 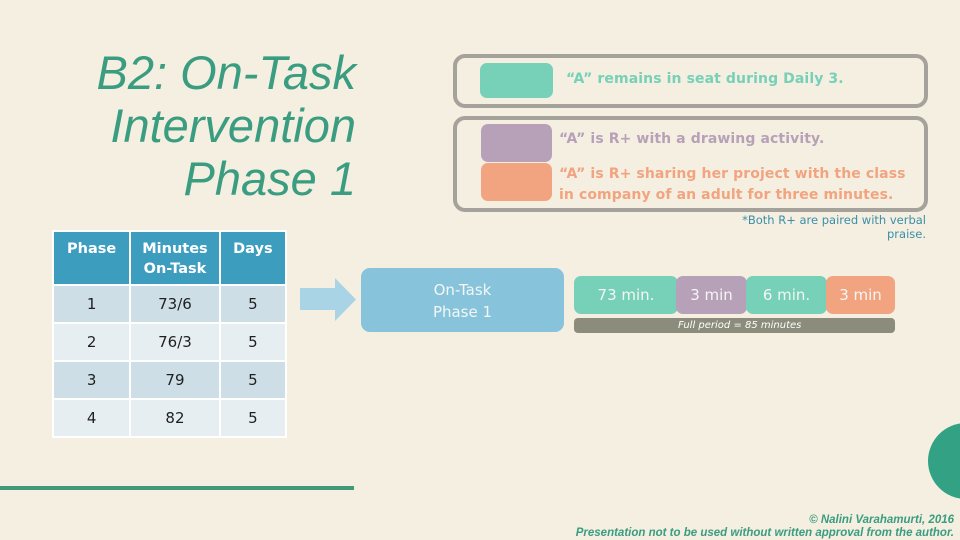 I want to click on timeline-block-on-task-2: 6 min., so click(x=786, y=295).